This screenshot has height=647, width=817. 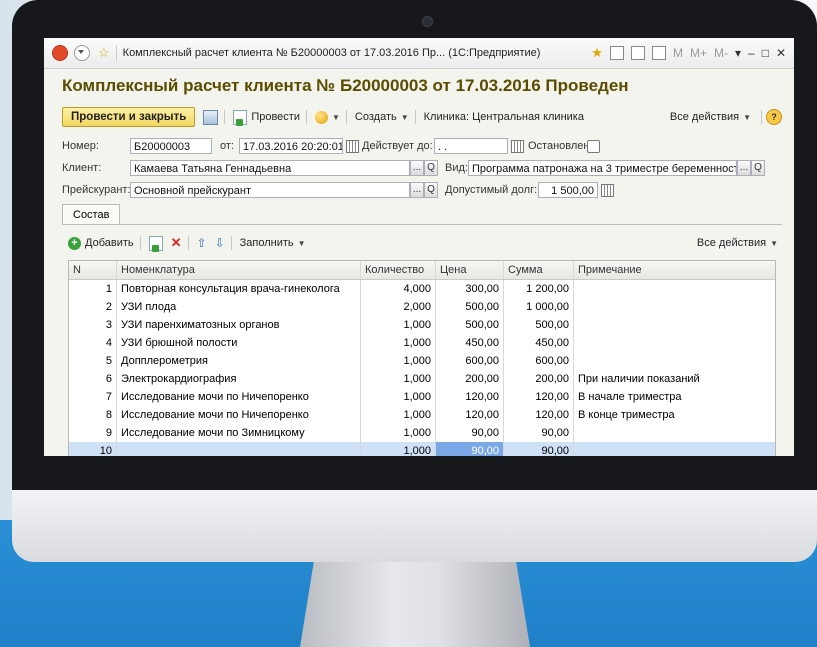 I want to click on menu-dropdown-icon, so click(x=82, y=53).